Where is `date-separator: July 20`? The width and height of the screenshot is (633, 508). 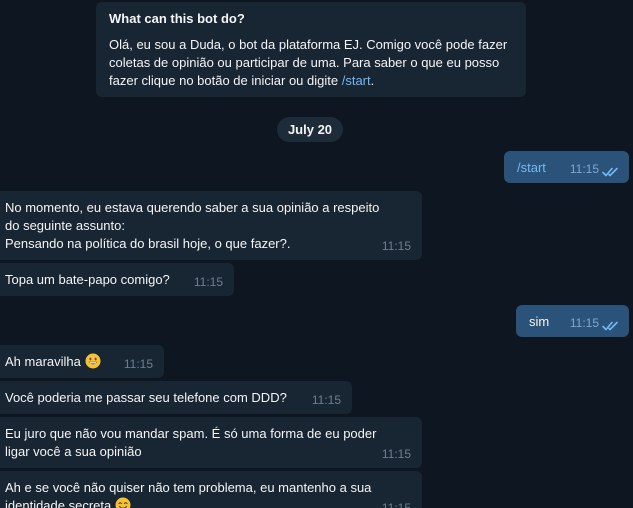 date-separator: July 20 is located at coordinates (310, 129).